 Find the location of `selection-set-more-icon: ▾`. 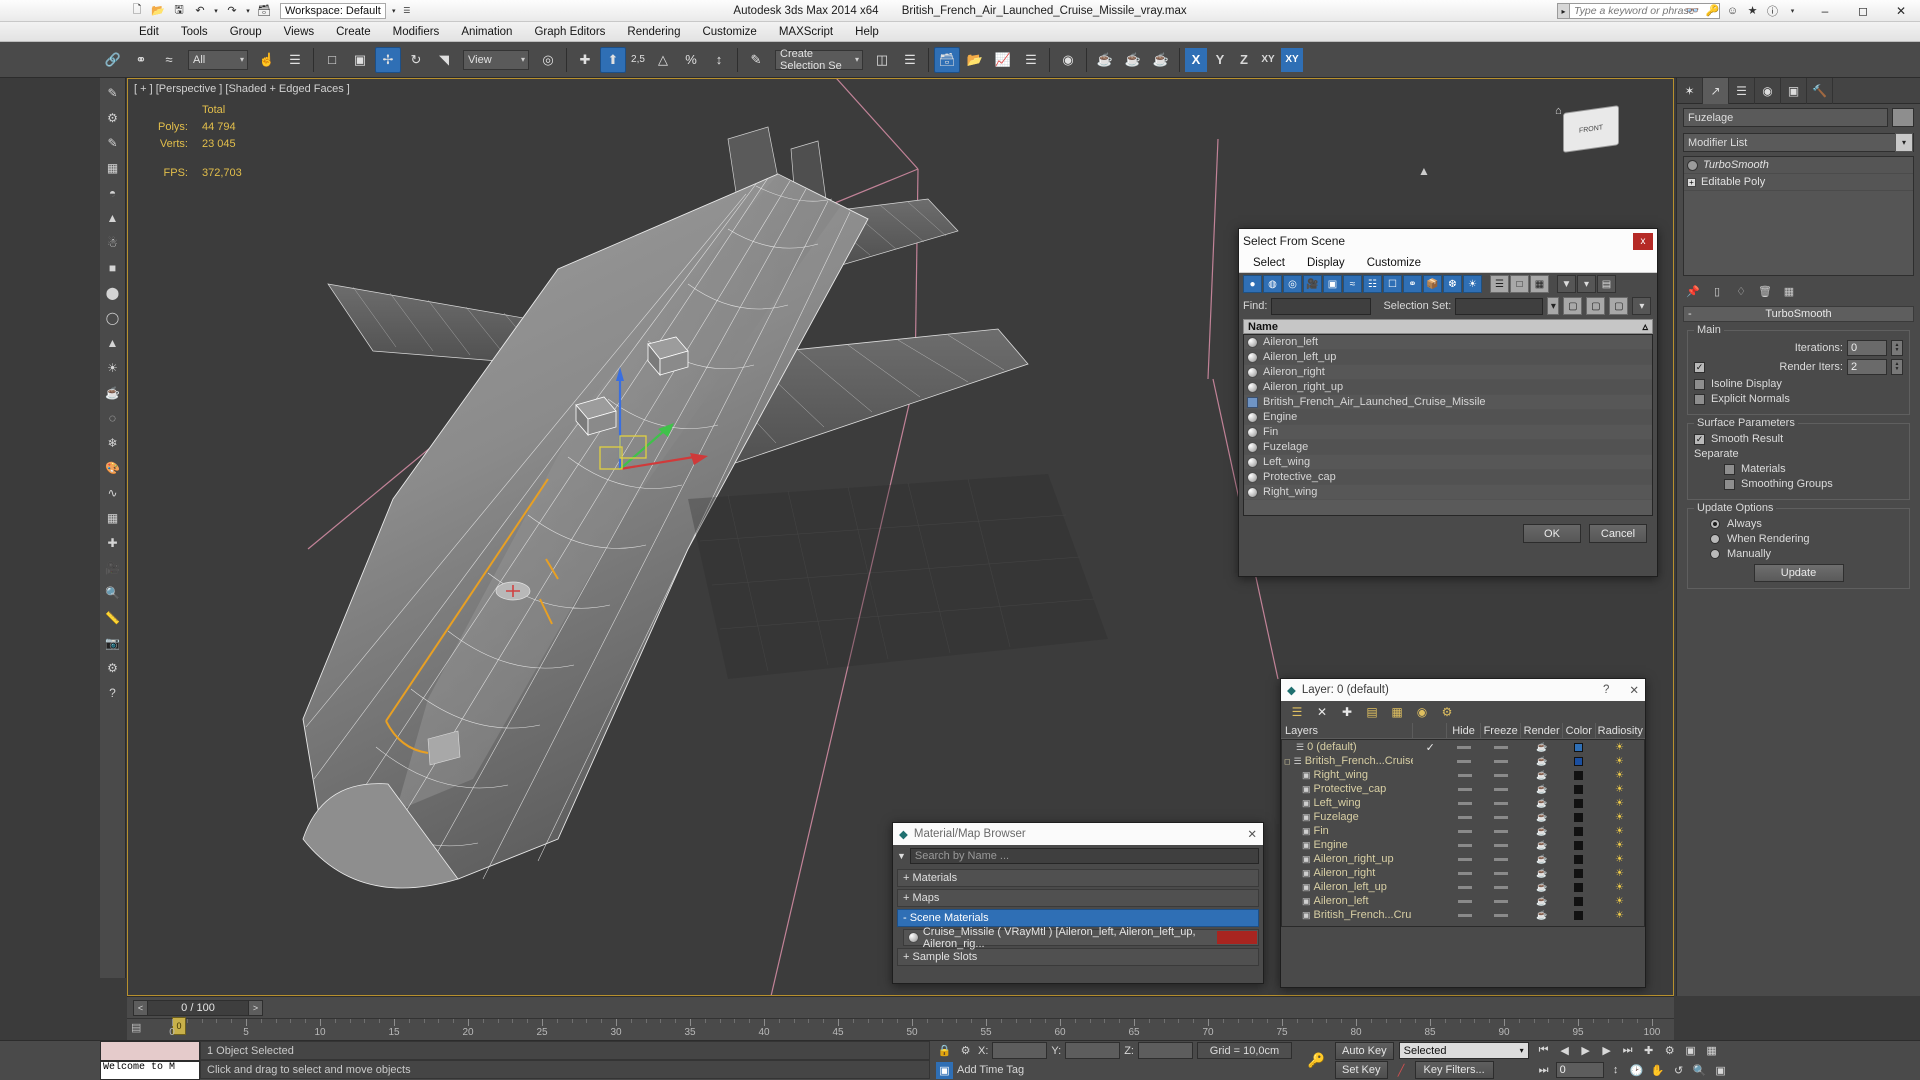

selection-set-more-icon: ▾ is located at coordinates (1642, 306).